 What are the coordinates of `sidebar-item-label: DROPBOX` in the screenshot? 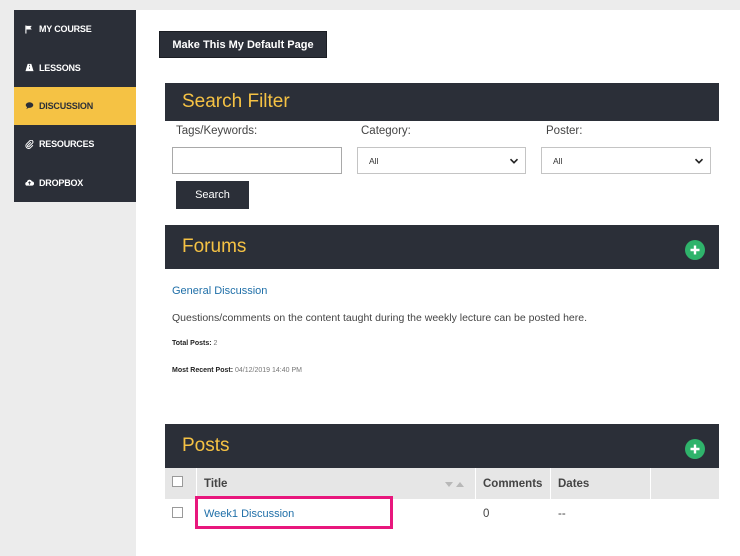 It's located at (61, 182).